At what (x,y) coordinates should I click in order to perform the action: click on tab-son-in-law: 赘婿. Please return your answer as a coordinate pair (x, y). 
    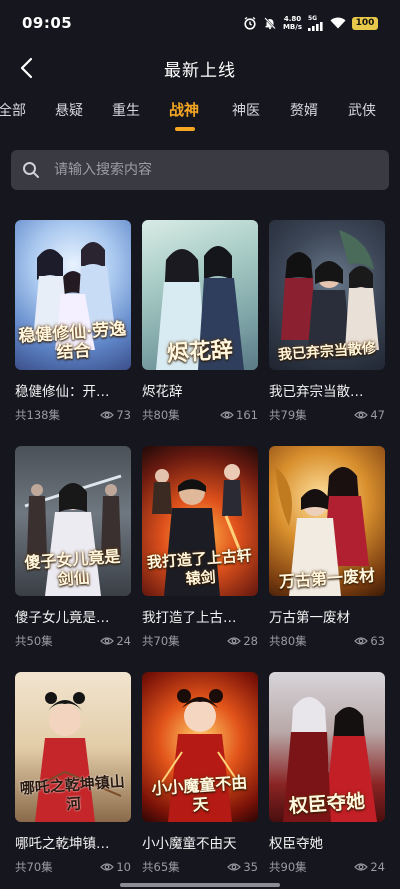
    Looking at the image, I should click on (304, 110).